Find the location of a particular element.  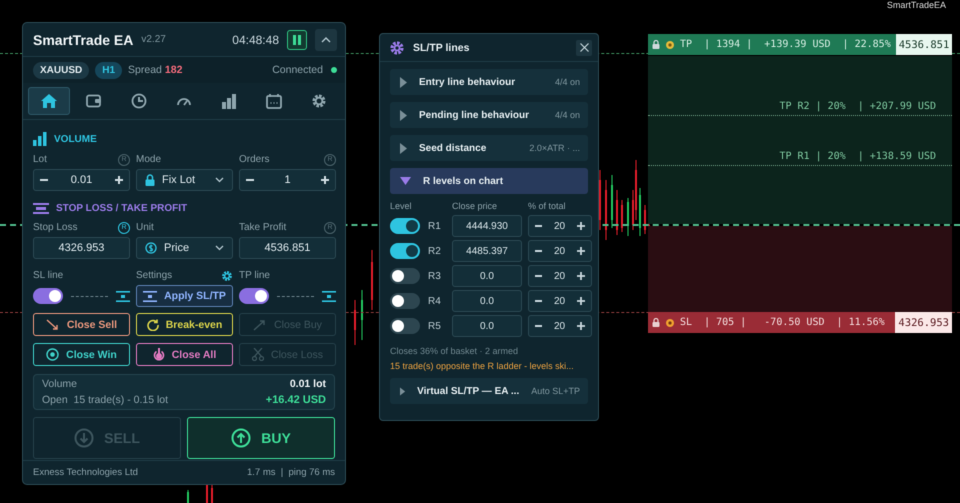

accordion-header: Virtual SL/TP — EA ... Auto SL+TP is located at coordinates (489, 391).